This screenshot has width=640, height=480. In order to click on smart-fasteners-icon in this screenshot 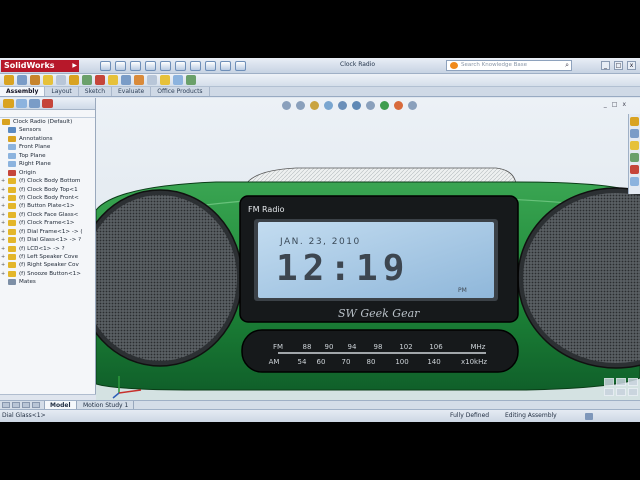, I will do `click(48, 80)`.